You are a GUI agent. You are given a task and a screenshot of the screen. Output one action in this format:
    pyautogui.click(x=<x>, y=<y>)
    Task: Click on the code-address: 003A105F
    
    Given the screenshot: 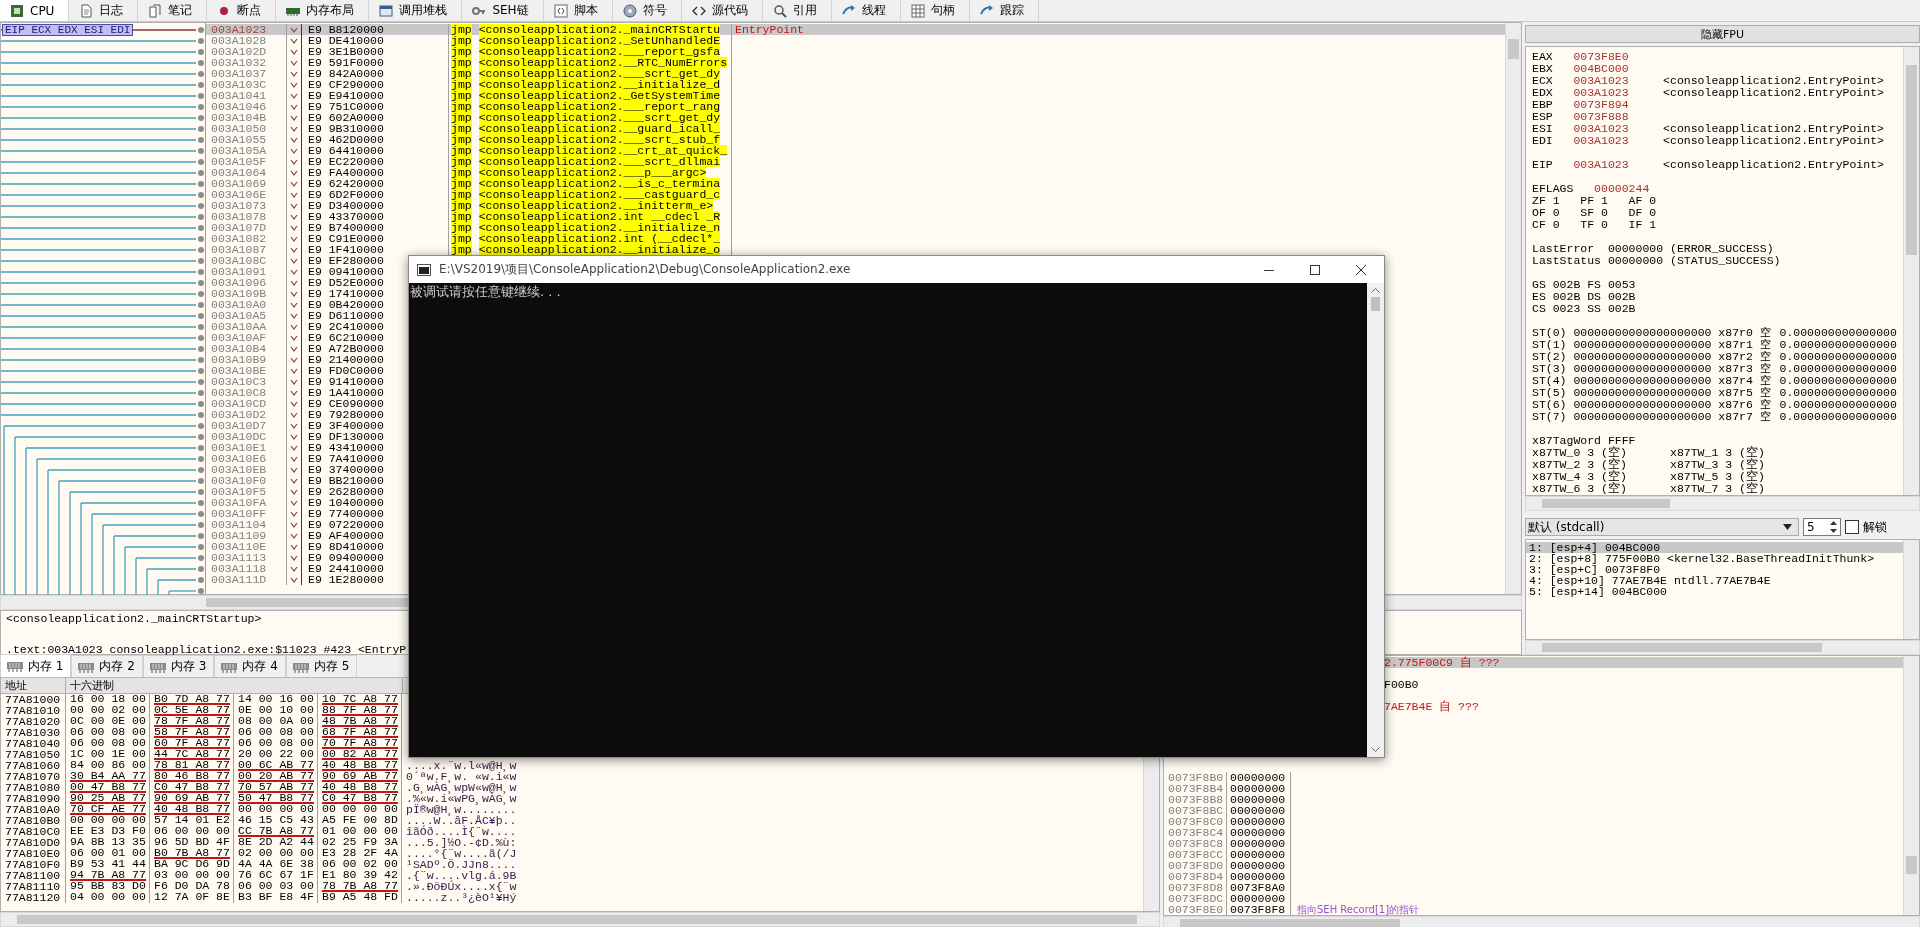 What is the action you would take?
    pyautogui.click(x=239, y=161)
    